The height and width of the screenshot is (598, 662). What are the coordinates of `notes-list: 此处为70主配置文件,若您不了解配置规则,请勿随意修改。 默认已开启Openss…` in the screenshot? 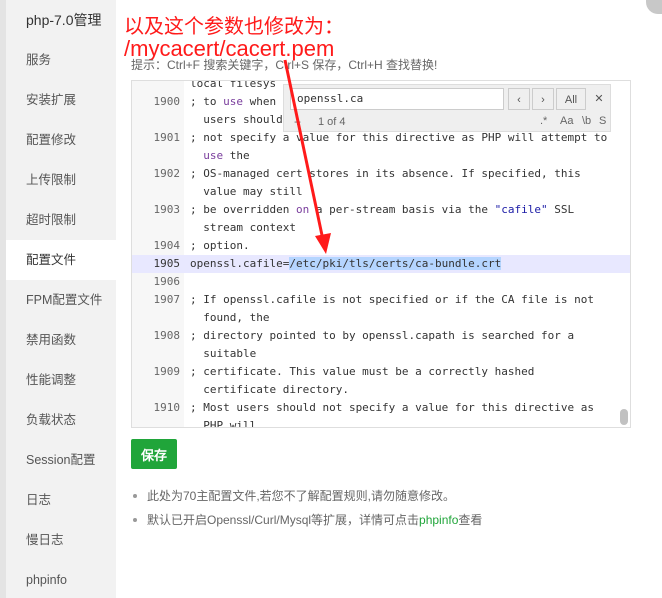 It's located at (306, 512).